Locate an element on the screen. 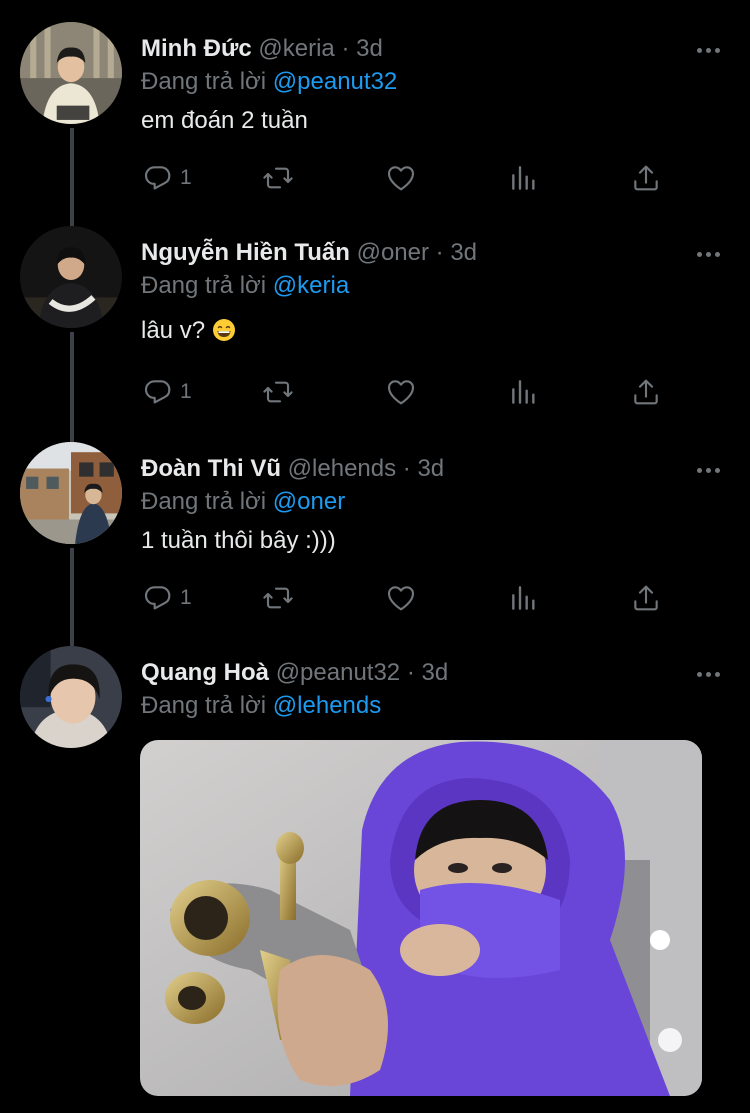  display-name: Quang Hoà is located at coordinates (205, 672).